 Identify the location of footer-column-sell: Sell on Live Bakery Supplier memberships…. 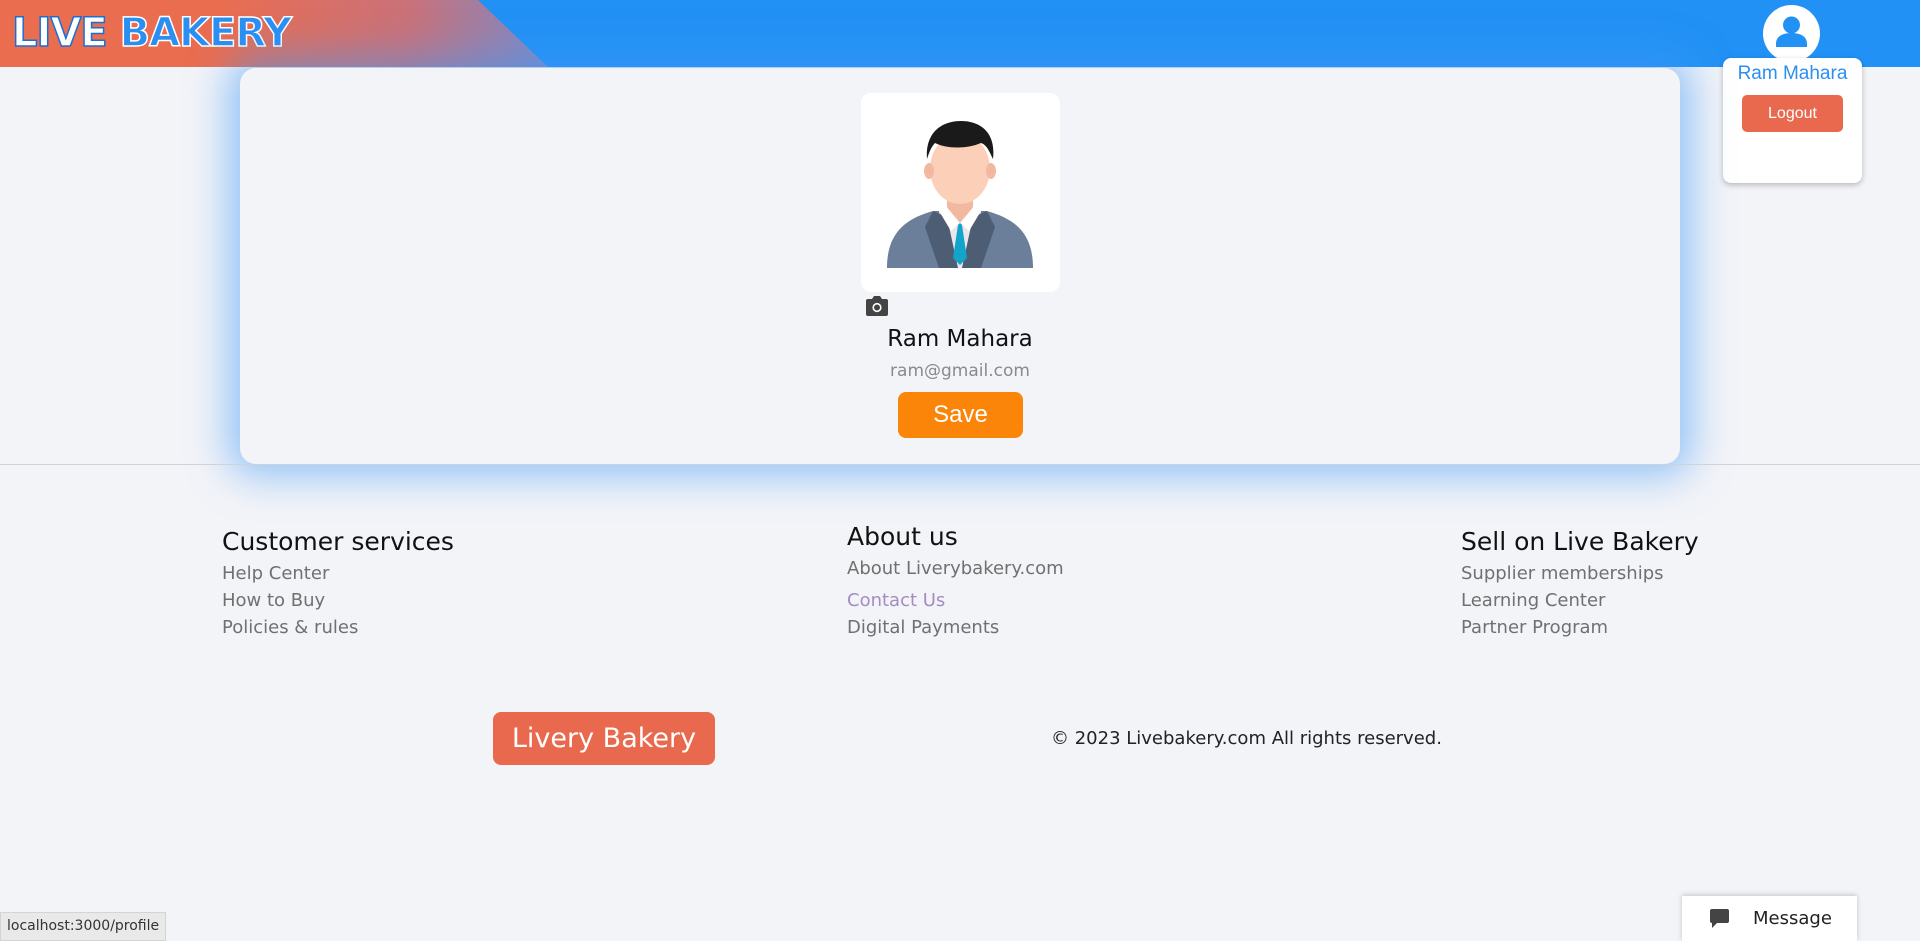
(1580, 584).